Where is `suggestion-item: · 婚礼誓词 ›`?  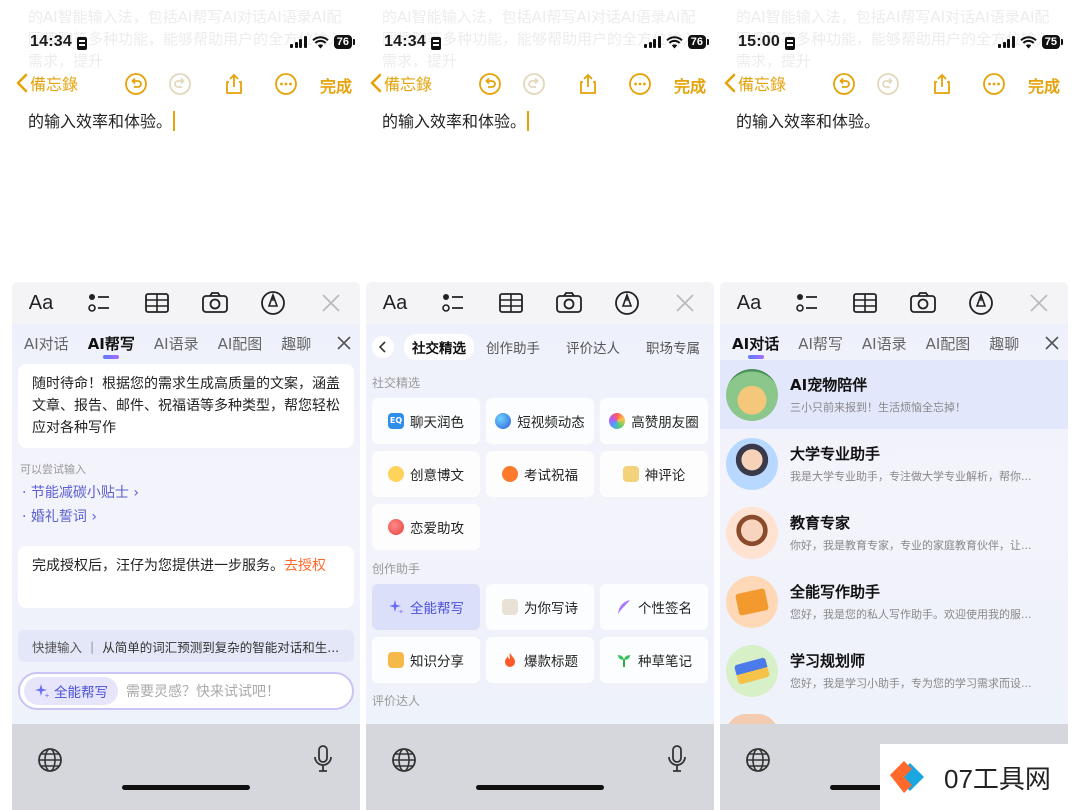
suggestion-item: · 婚礼誓词 › is located at coordinates (59, 516).